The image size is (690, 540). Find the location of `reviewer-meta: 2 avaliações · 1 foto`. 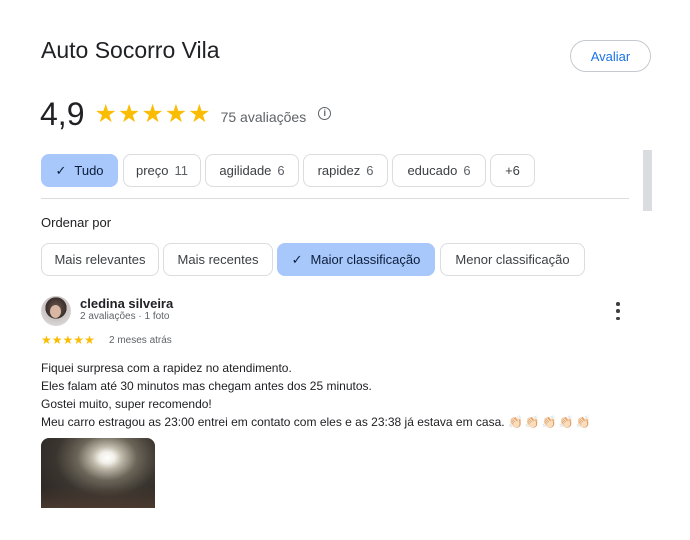

reviewer-meta: 2 avaliações · 1 foto is located at coordinates (125, 316).